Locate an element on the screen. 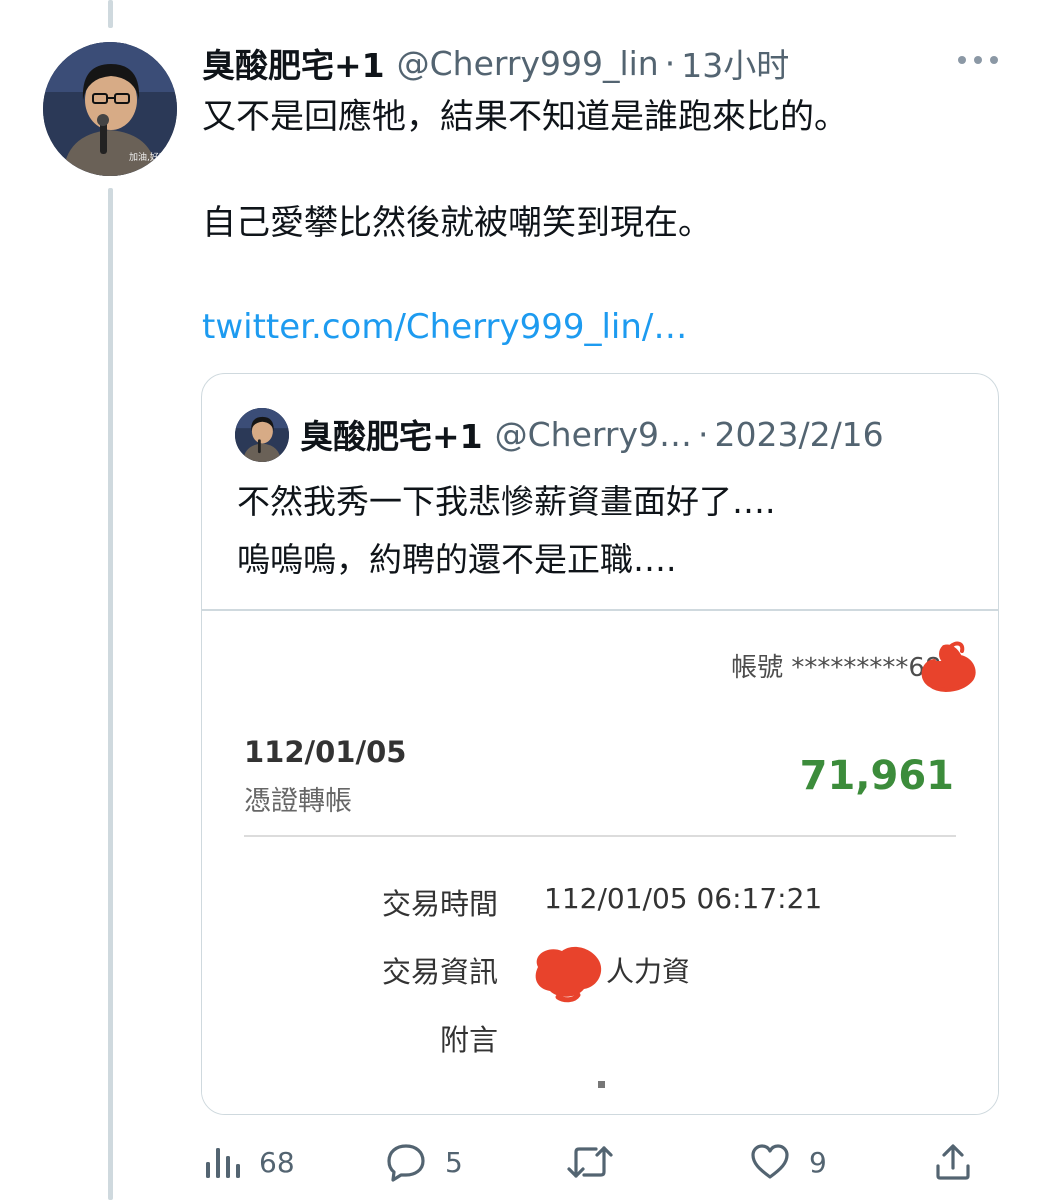 The height and width of the screenshot is (1200, 1043). quoted-avatar-image is located at coordinates (262, 435).